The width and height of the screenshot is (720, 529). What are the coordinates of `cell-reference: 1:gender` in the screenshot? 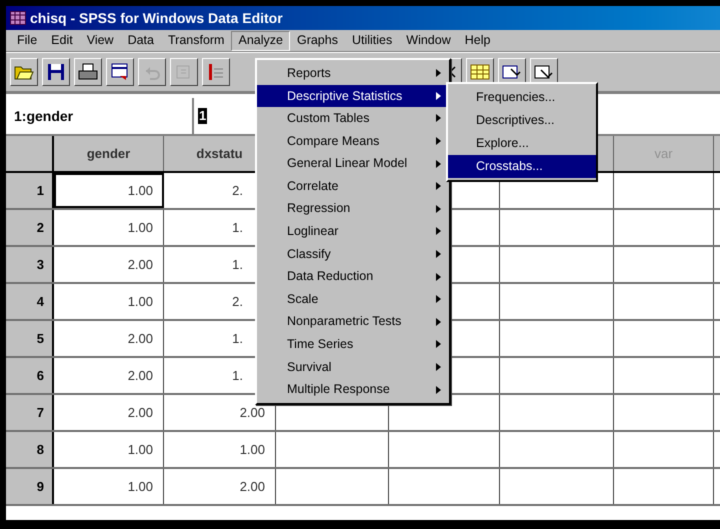 It's located at (100, 116).